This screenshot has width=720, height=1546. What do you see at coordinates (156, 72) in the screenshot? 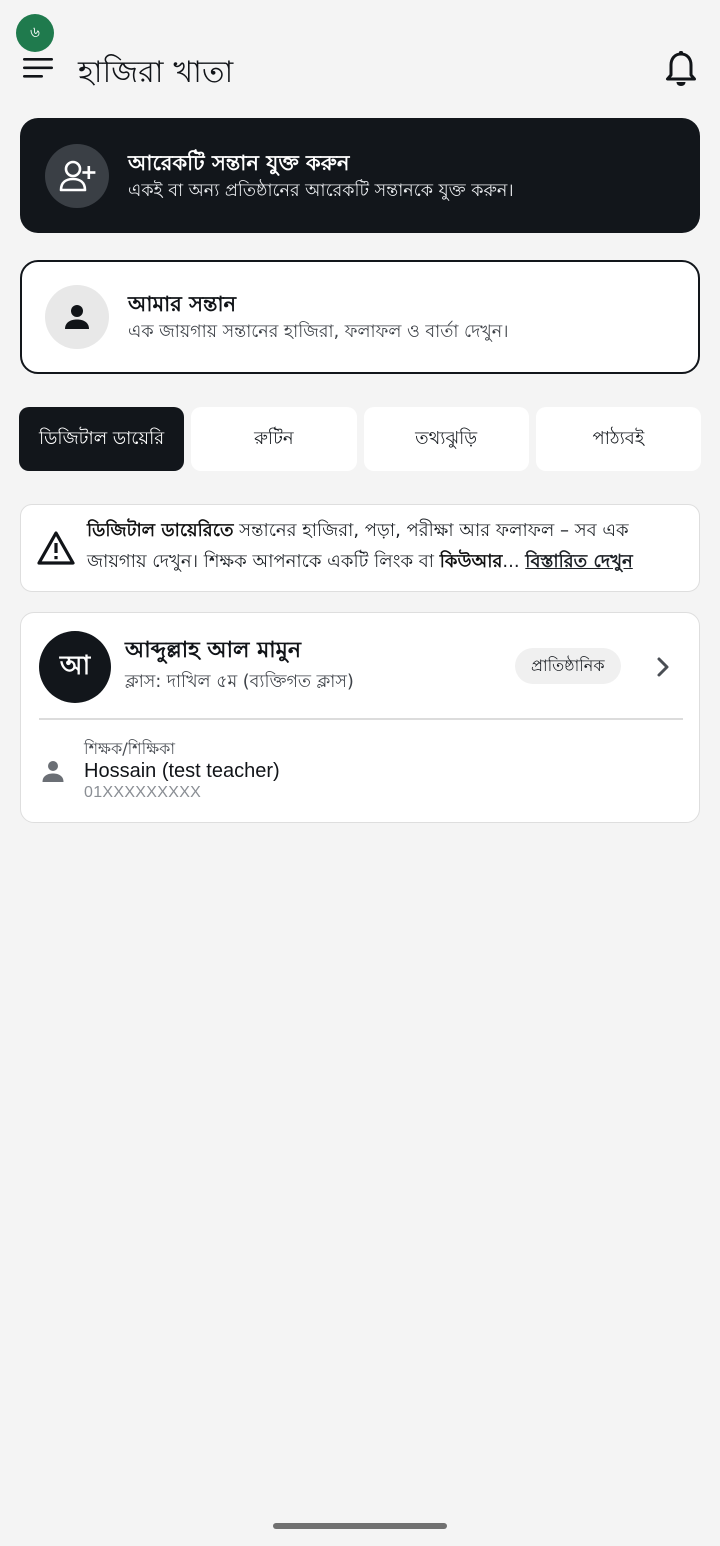
I see `app-title: হাজিরা খাতা` at bounding box center [156, 72].